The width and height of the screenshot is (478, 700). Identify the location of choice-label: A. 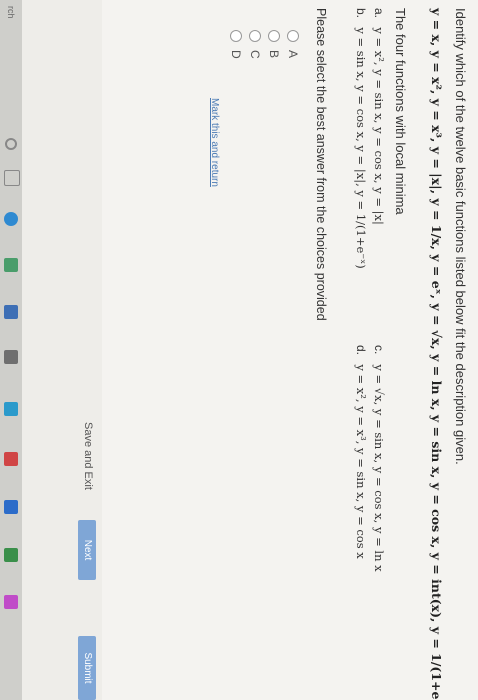
(293, 54).